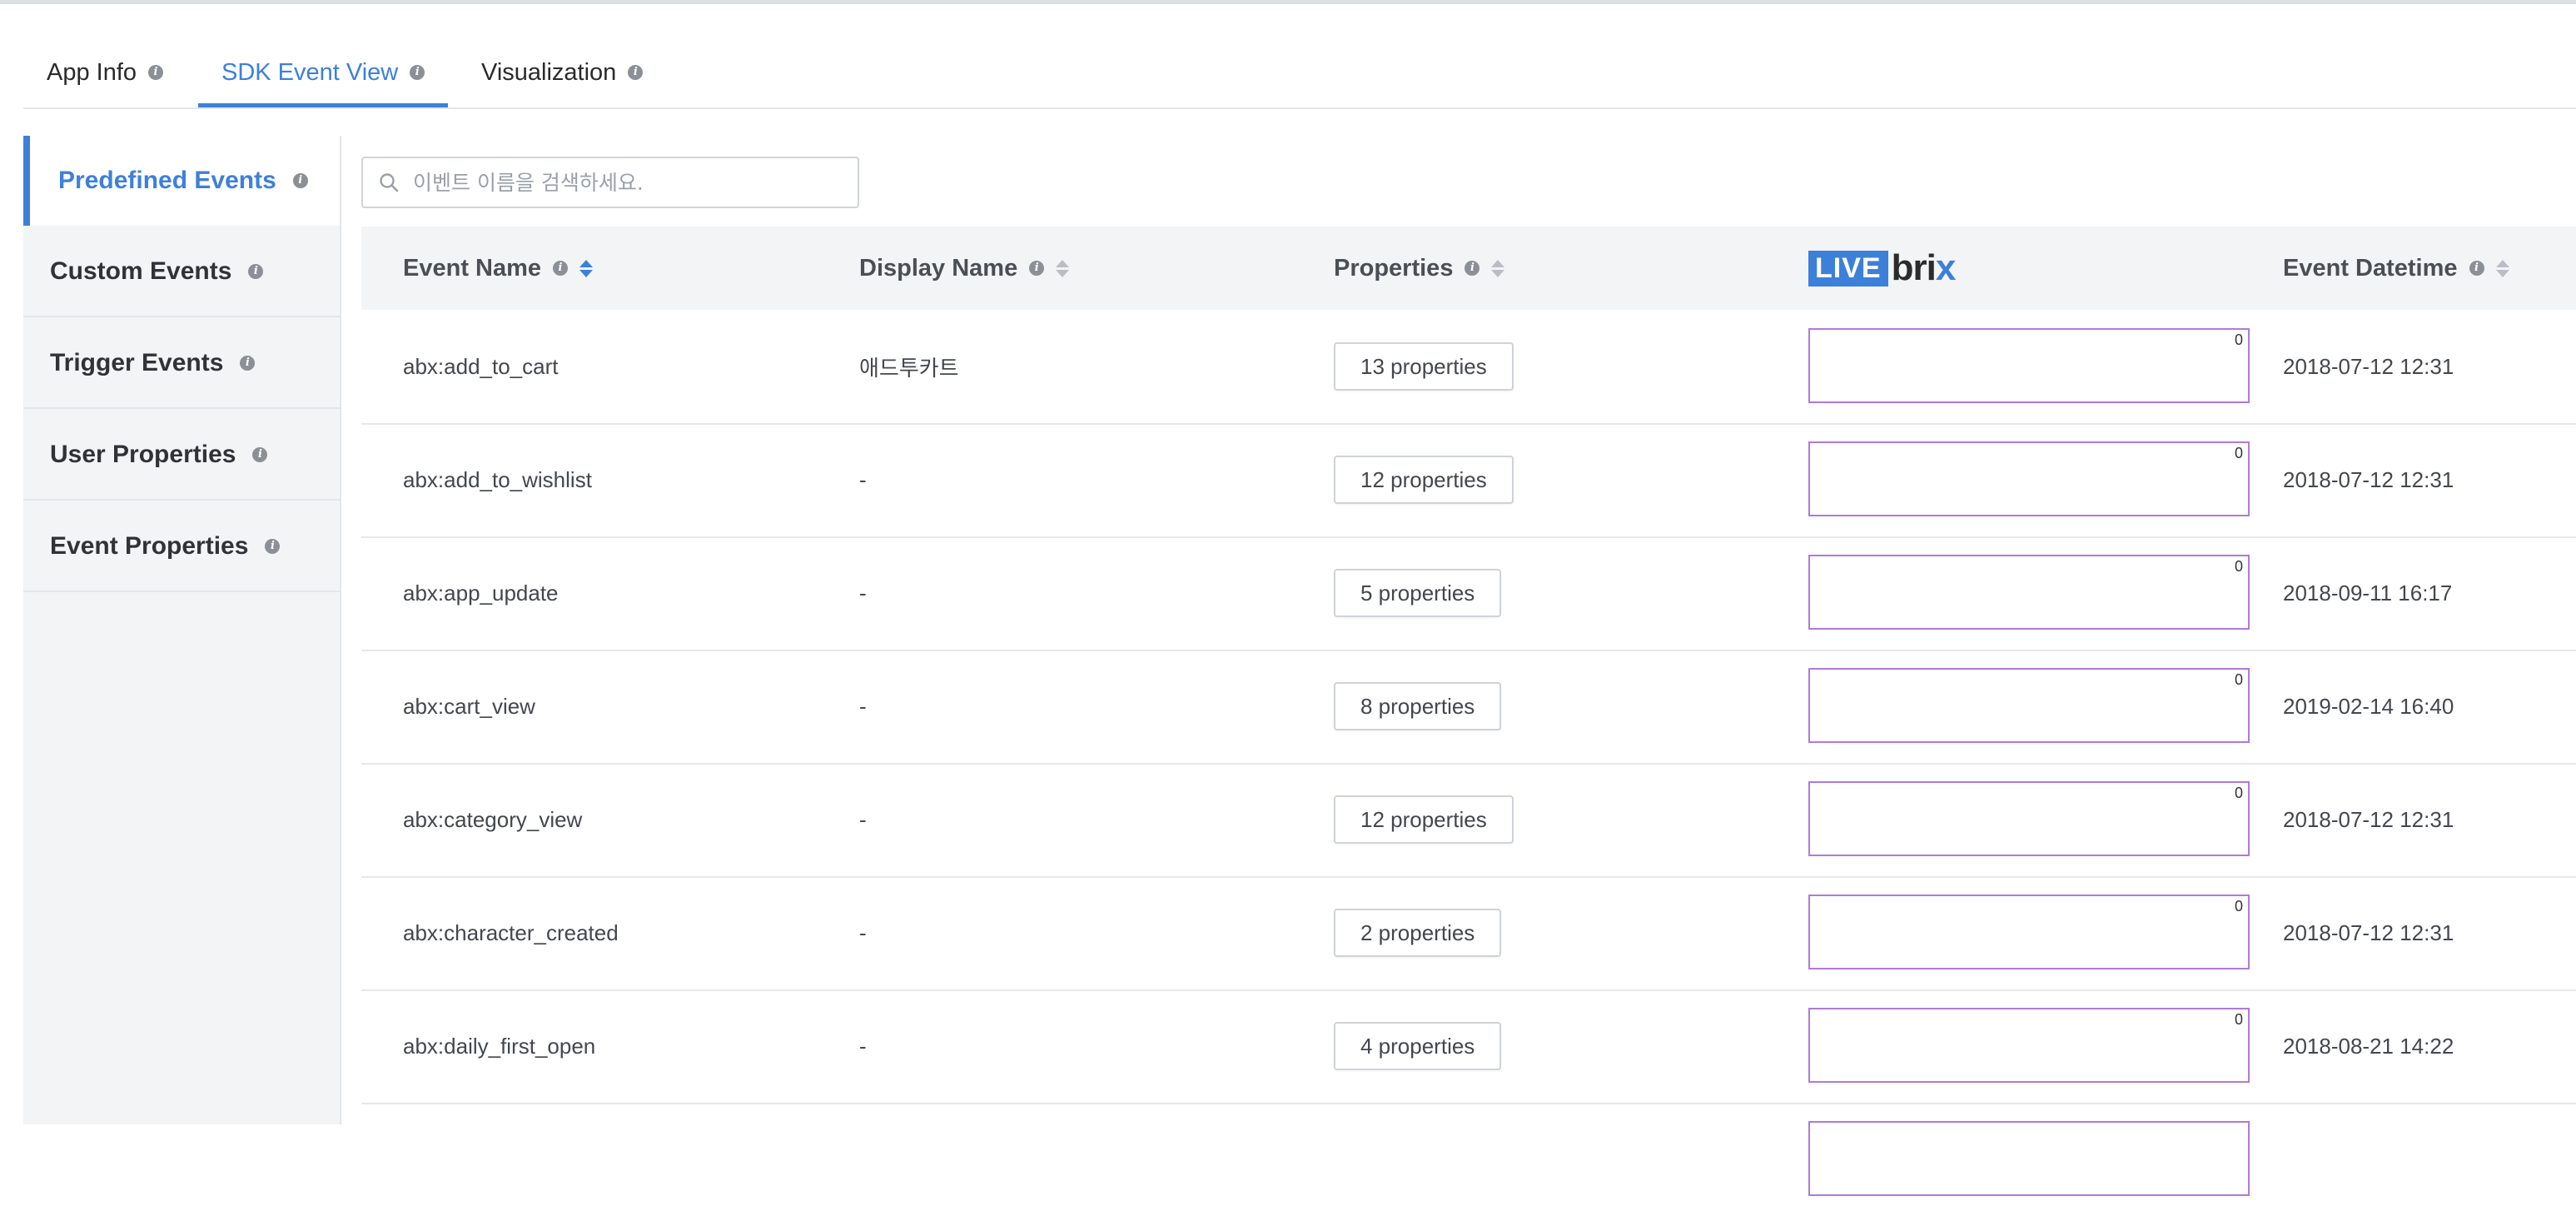  I want to click on column-header-label: Properties, so click(1394, 268).